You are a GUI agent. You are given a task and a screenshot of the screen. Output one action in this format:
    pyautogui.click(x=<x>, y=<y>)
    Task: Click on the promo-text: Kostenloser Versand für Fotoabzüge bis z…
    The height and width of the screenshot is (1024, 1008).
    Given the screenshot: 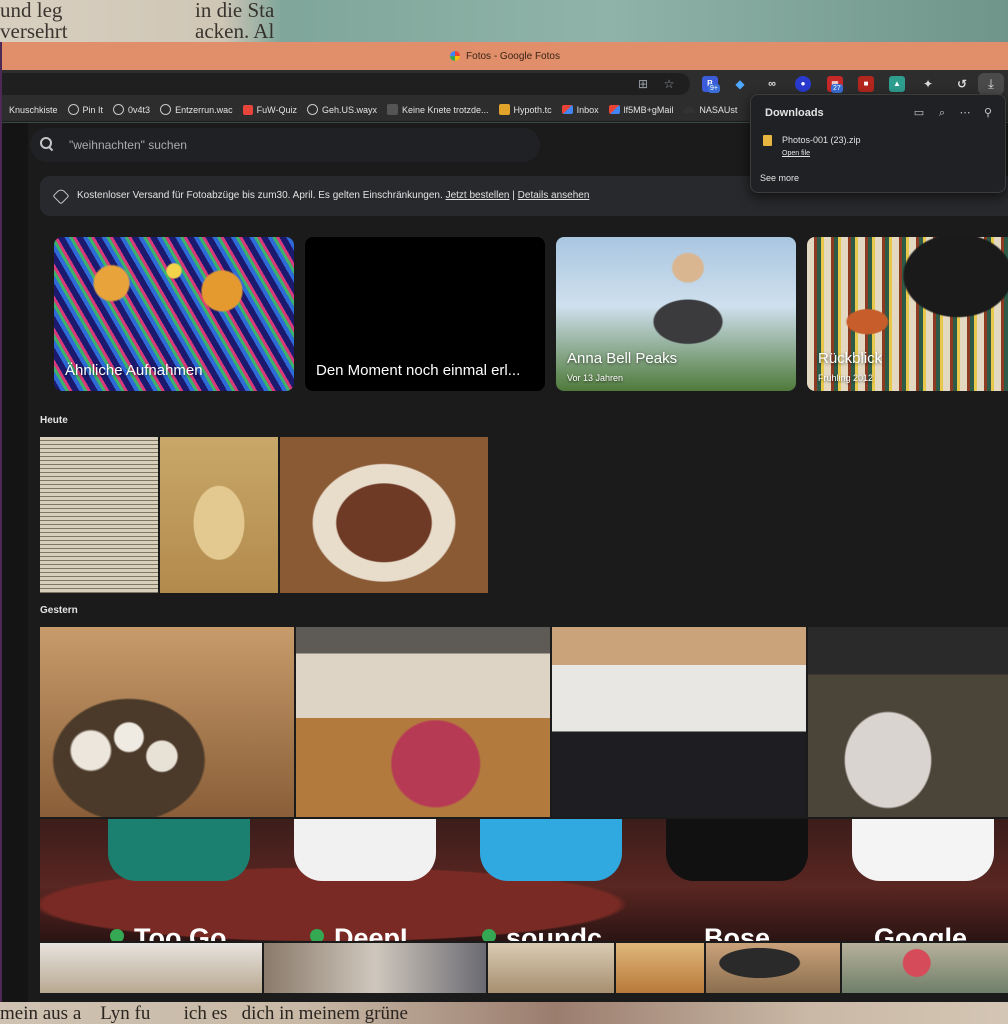 What is the action you would take?
    pyautogui.click(x=333, y=195)
    